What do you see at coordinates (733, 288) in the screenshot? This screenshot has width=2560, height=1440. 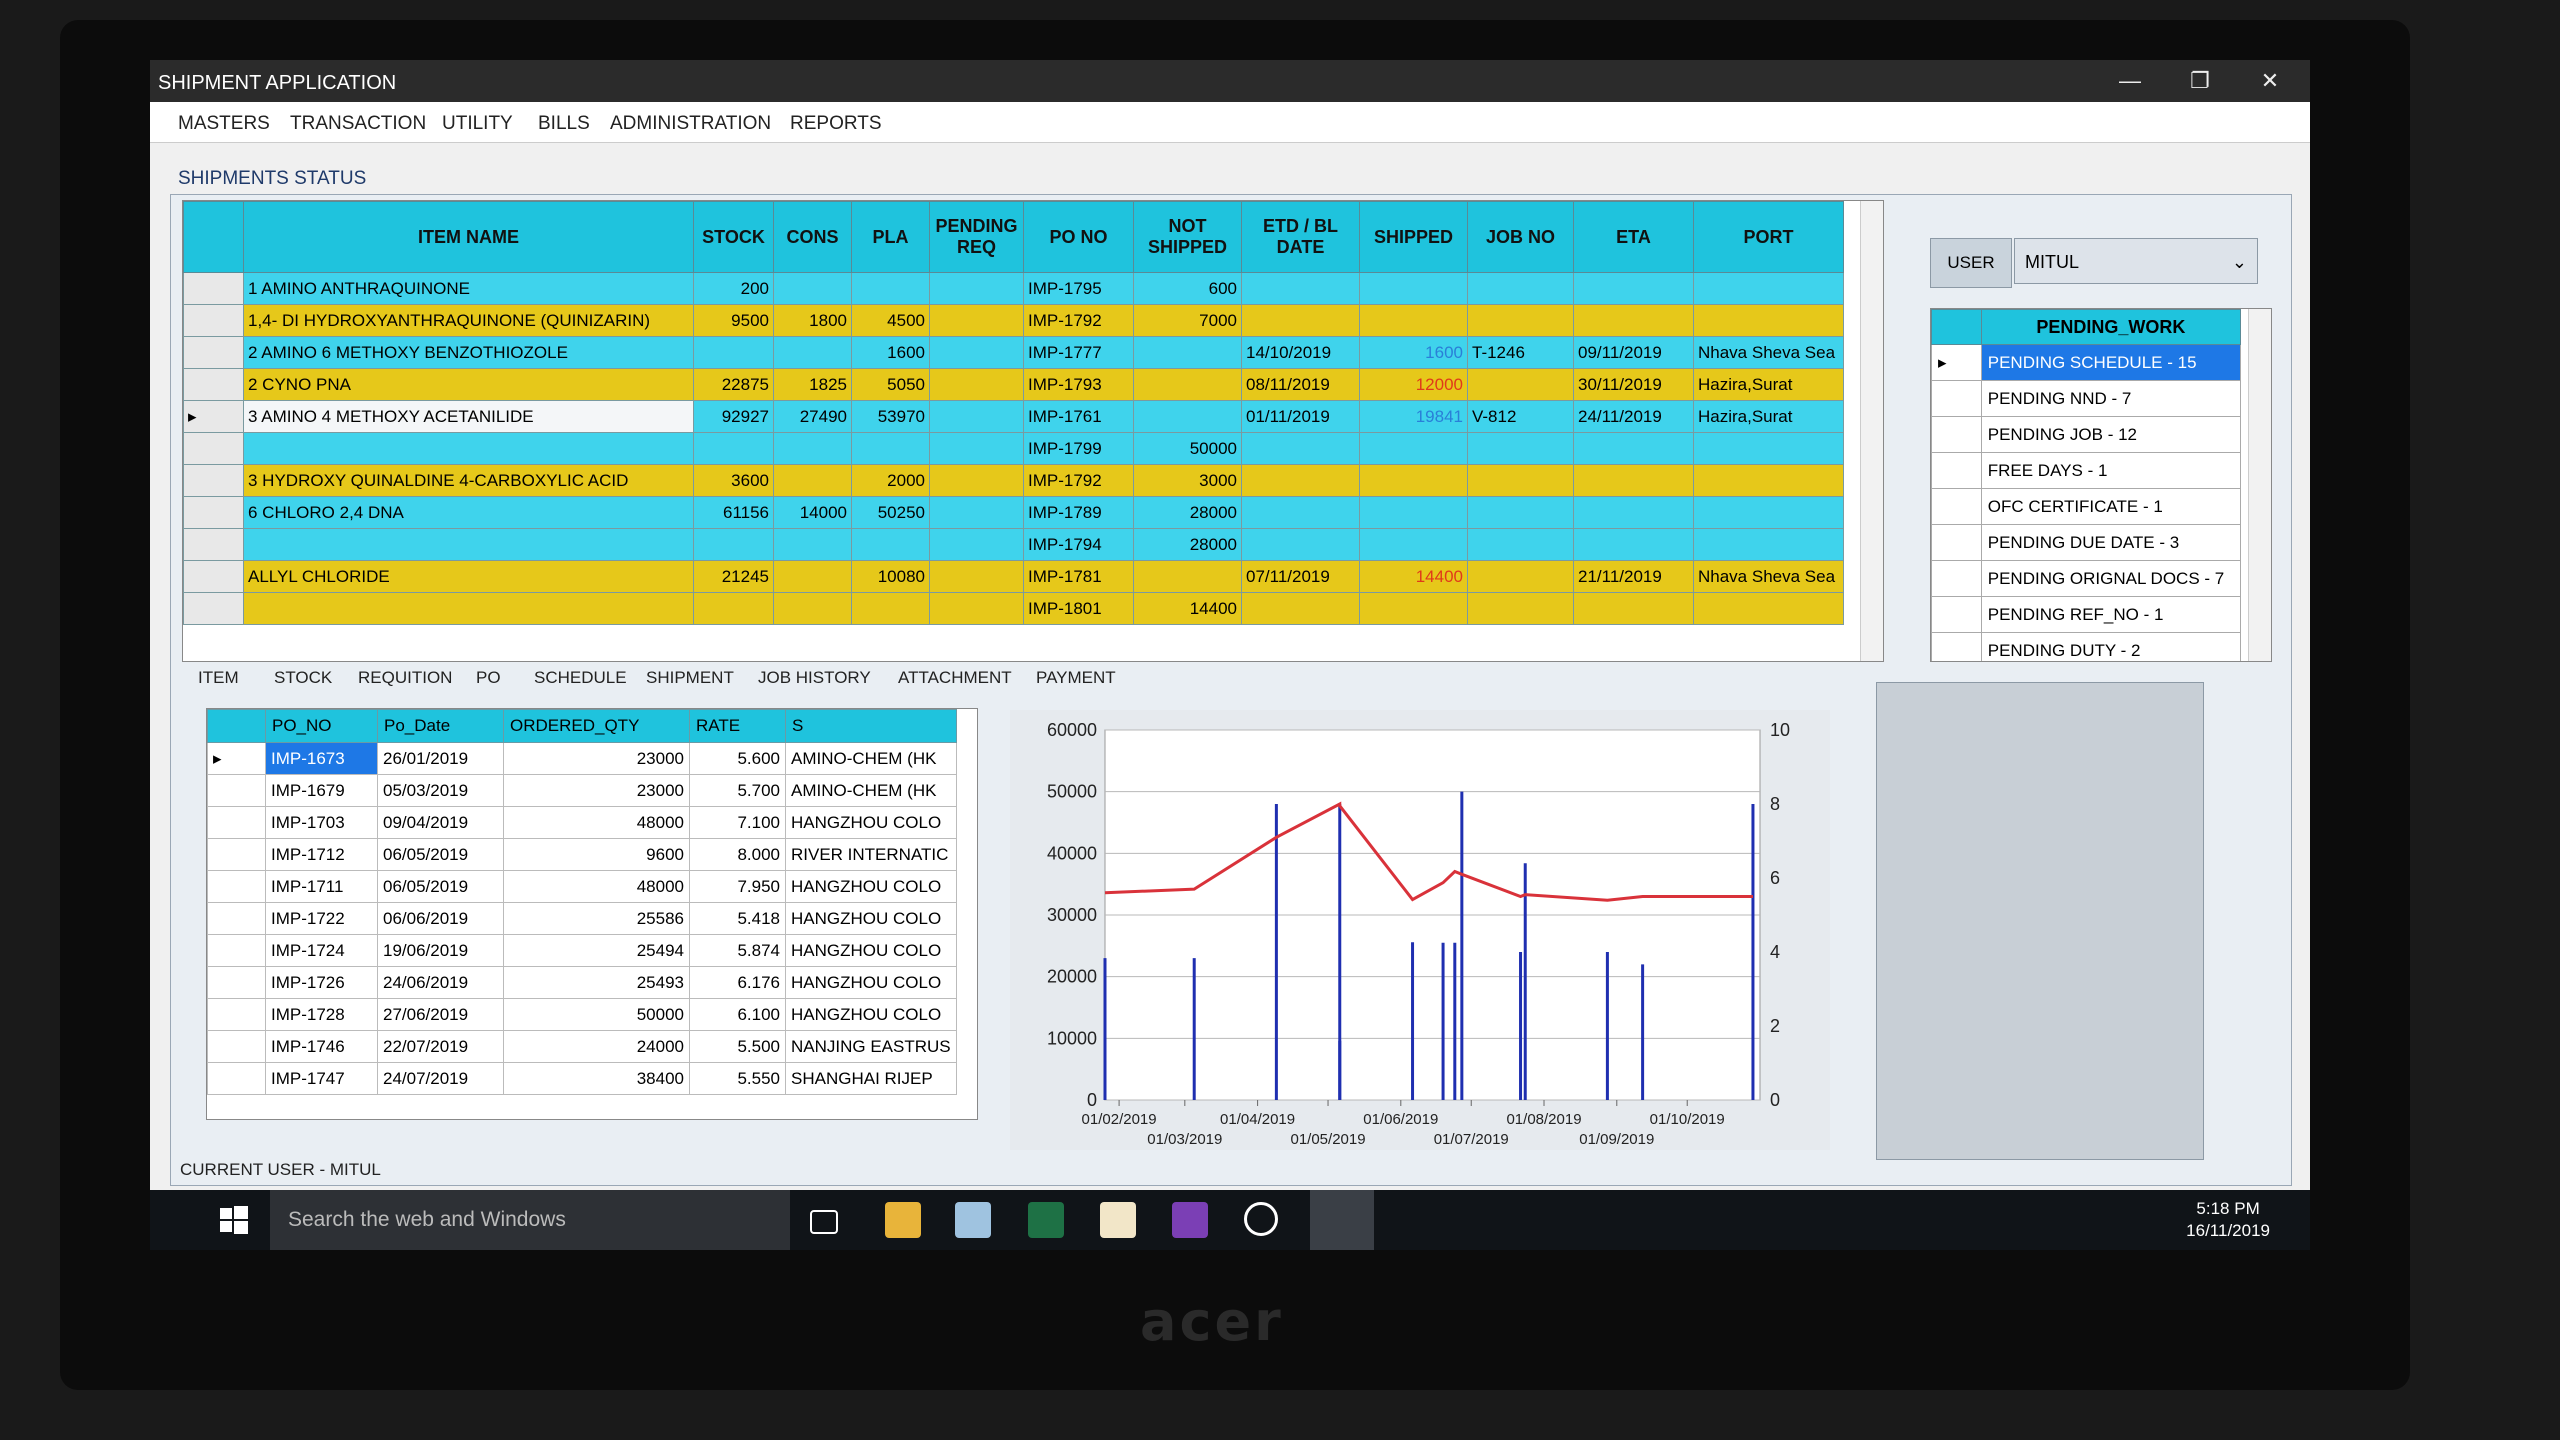 I see `cell-stock: 200` at bounding box center [733, 288].